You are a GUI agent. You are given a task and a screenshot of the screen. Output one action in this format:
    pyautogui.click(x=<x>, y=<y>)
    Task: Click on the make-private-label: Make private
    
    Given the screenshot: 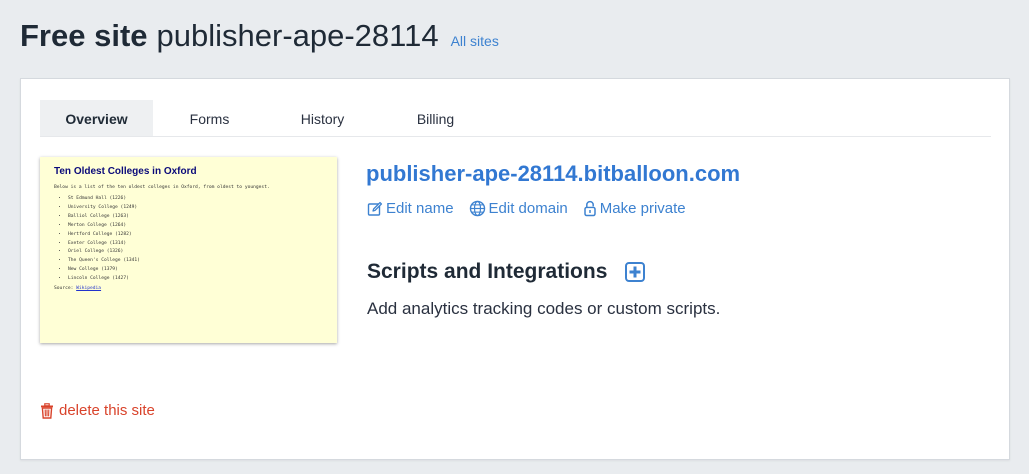 What is the action you would take?
    pyautogui.click(x=642, y=208)
    